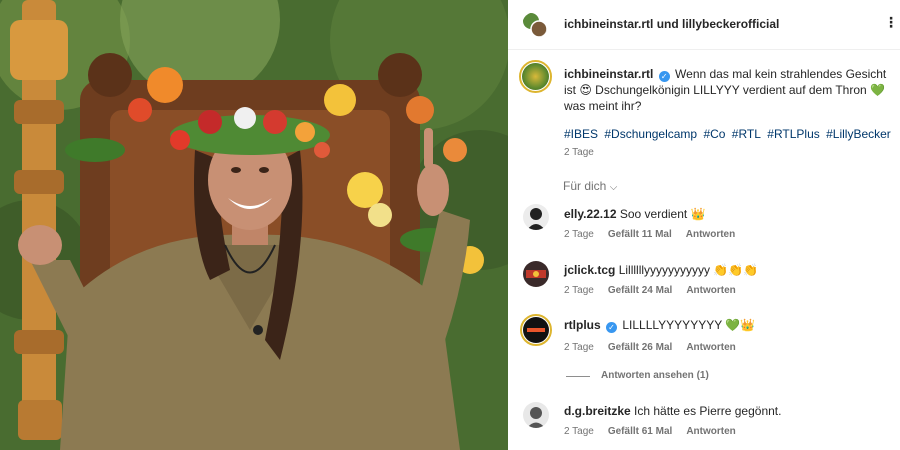 The width and height of the screenshot is (900, 450). Describe the element at coordinates (585, 186) in the screenshot. I see `translation-label: Für dich` at that location.